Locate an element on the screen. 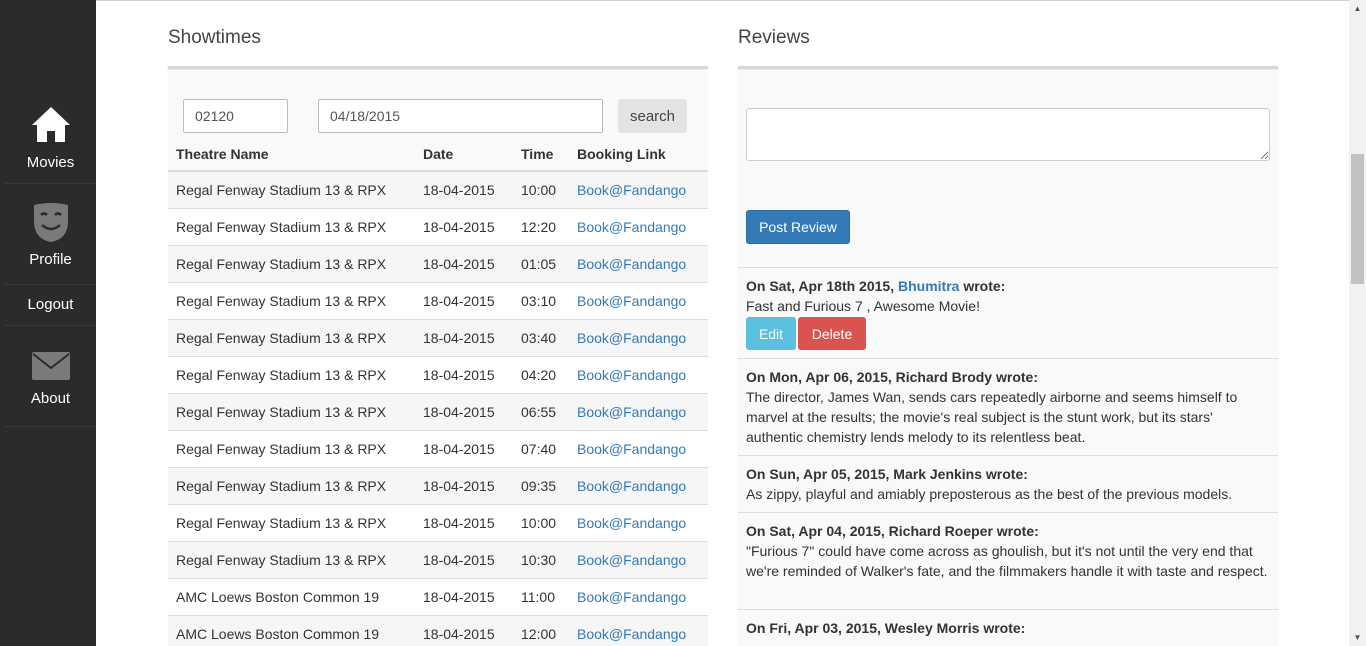 The width and height of the screenshot is (1366, 646). delete-review-button: Delete is located at coordinates (832, 333).